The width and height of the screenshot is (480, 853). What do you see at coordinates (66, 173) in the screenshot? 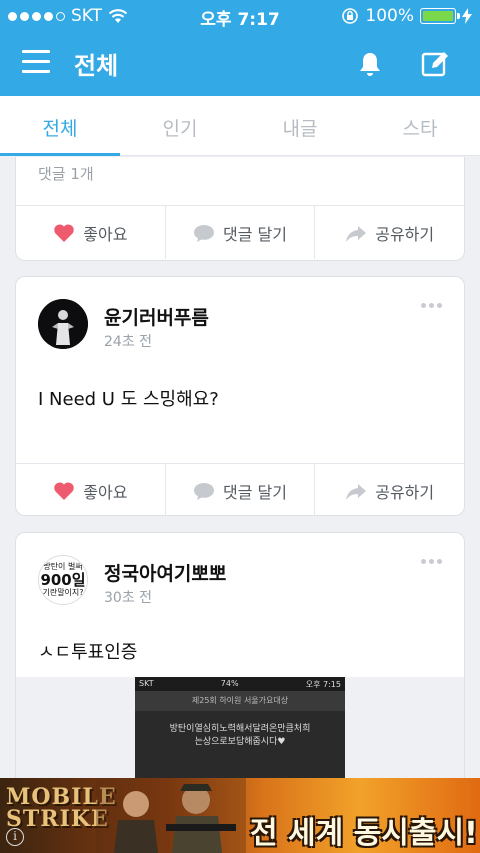
I see `comment-count: 댓글 1개` at bounding box center [66, 173].